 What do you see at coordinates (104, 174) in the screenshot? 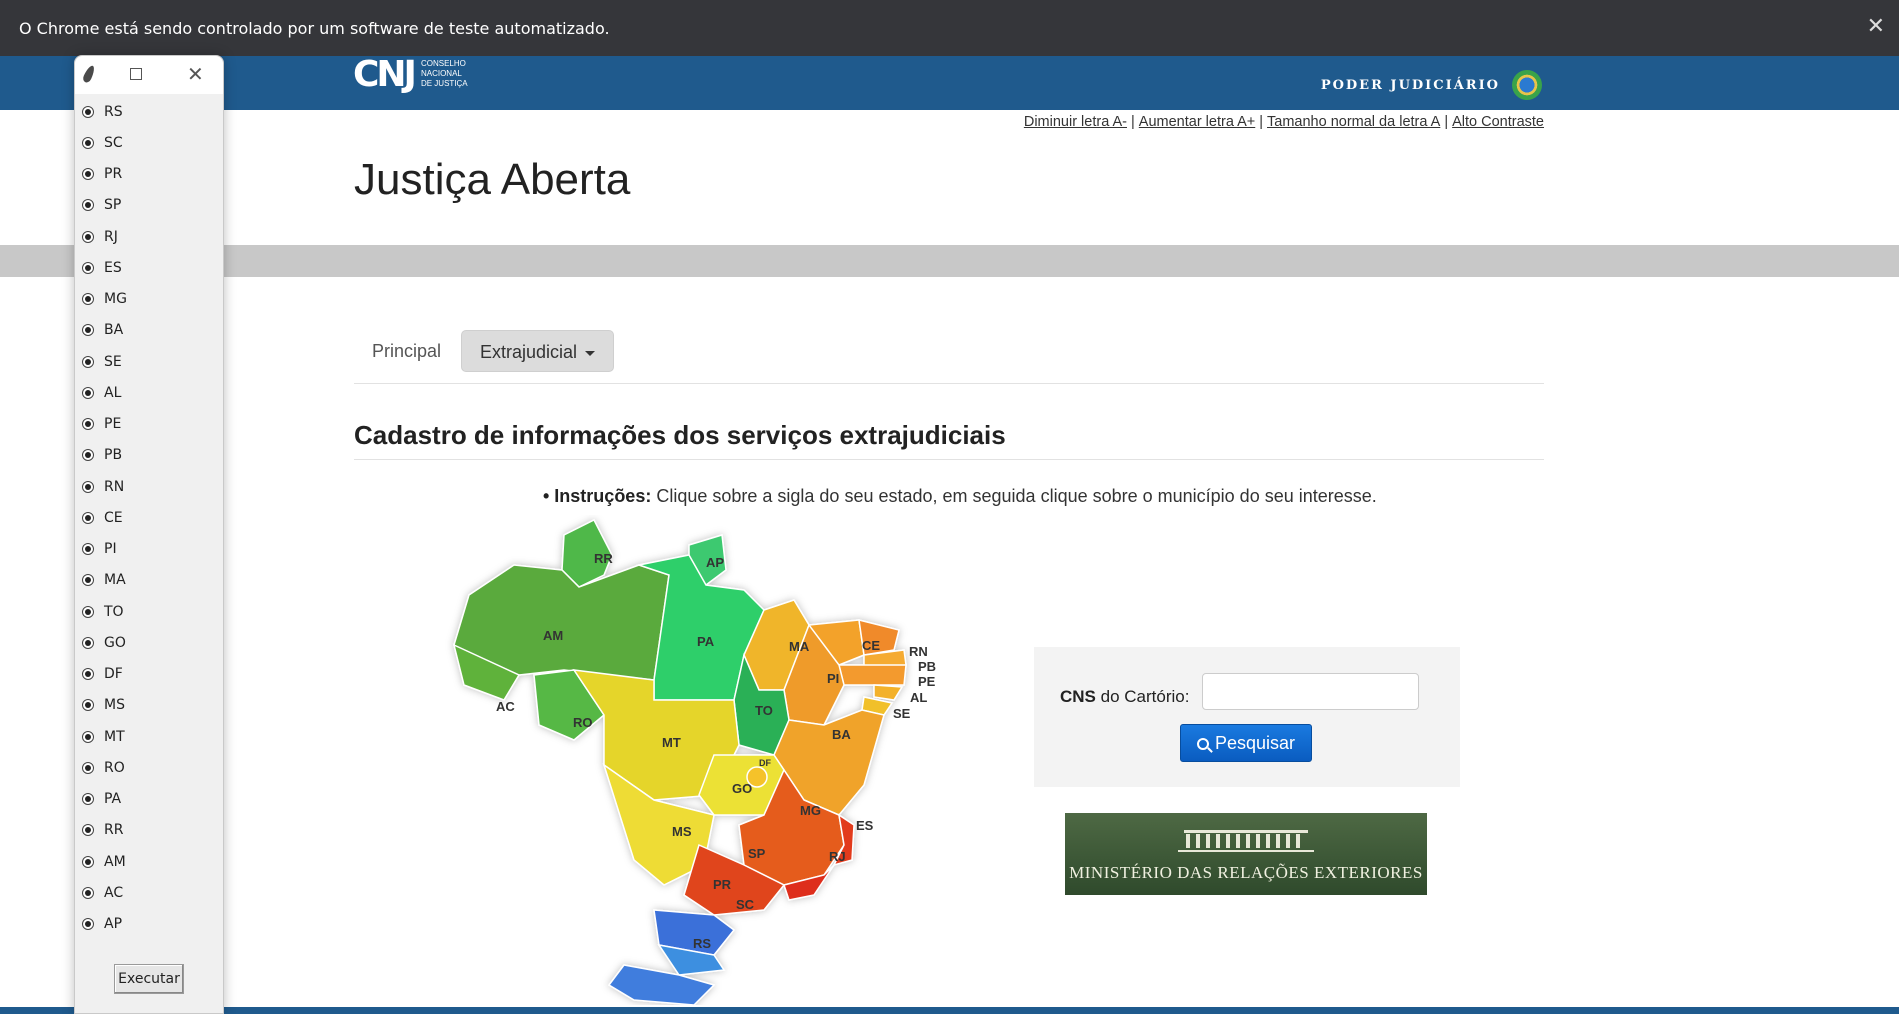
I see `state-radio-pr: PR` at bounding box center [104, 174].